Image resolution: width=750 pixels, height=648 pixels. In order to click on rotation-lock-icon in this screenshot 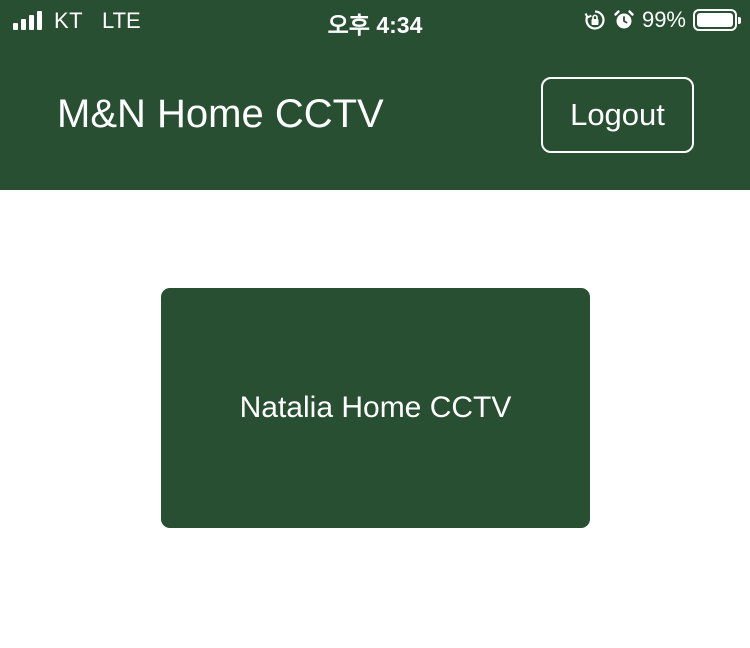, I will do `click(594, 20)`.